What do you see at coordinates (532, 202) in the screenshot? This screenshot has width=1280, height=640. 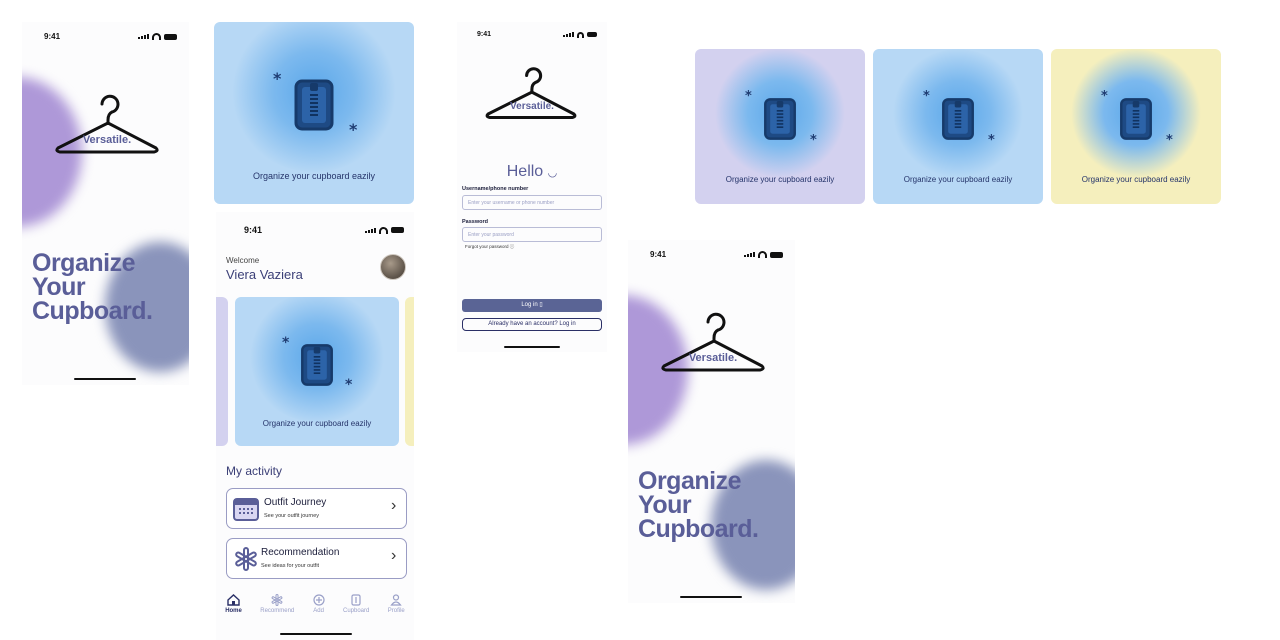 I see `username-field: Enter your username or phone number` at bounding box center [532, 202].